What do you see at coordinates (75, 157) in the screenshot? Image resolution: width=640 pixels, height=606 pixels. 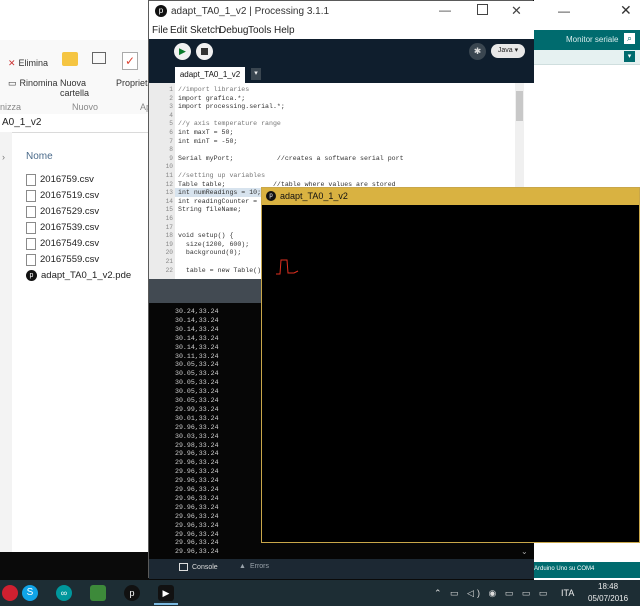 I see `column-header-name: Nome` at bounding box center [75, 157].